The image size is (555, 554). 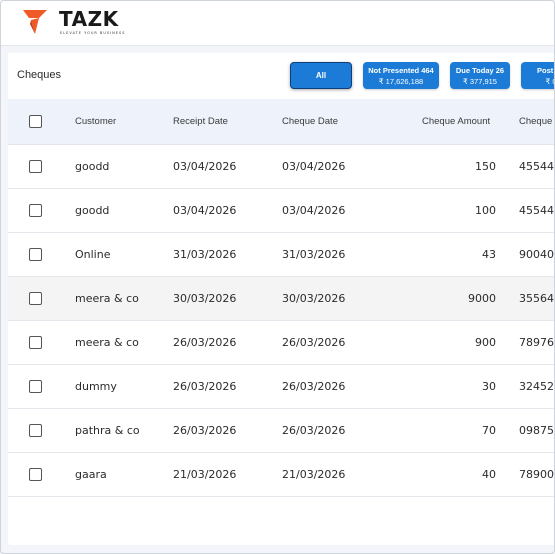 What do you see at coordinates (314, 474) in the screenshot?
I see `cell-cheque-date: 21/03/2026` at bounding box center [314, 474].